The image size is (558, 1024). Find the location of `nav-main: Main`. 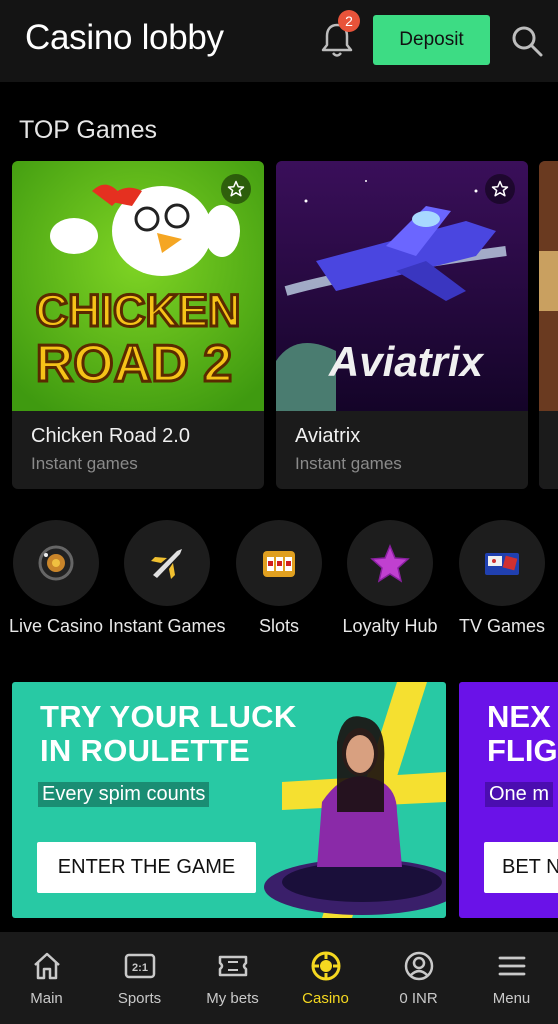

nav-main: Main is located at coordinates (46, 978).